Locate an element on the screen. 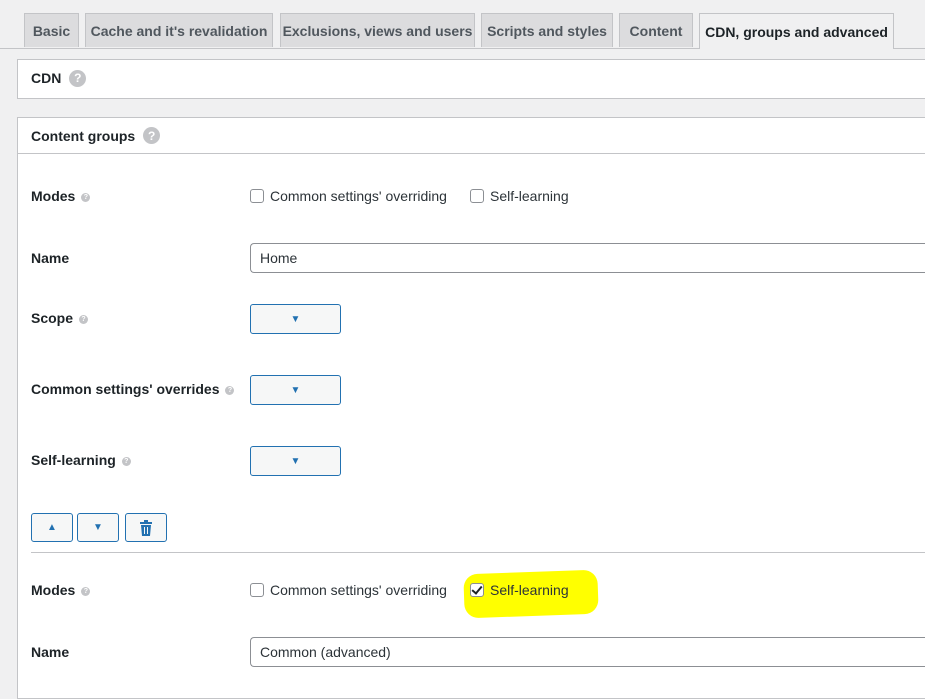 The image size is (925, 699). cdn-panel-header: CDN ? is located at coordinates (471, 78).